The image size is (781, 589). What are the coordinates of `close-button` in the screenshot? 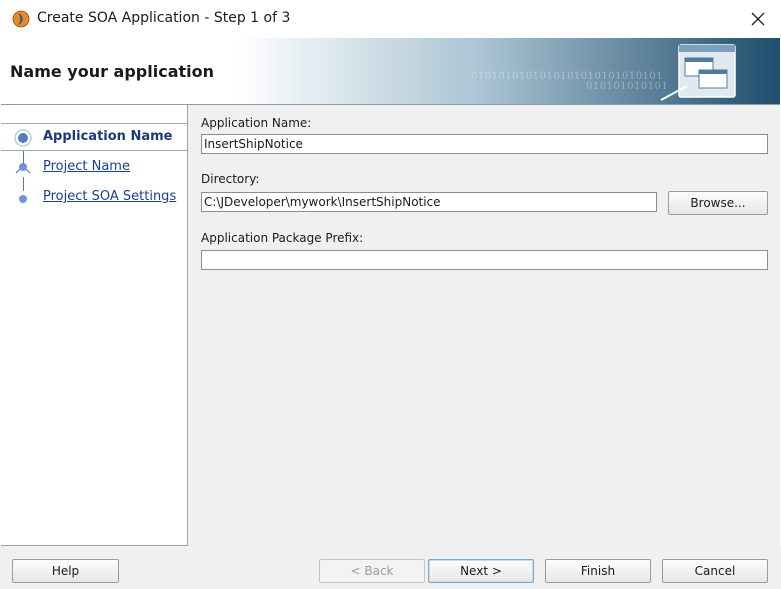 It's located at (758, 19).